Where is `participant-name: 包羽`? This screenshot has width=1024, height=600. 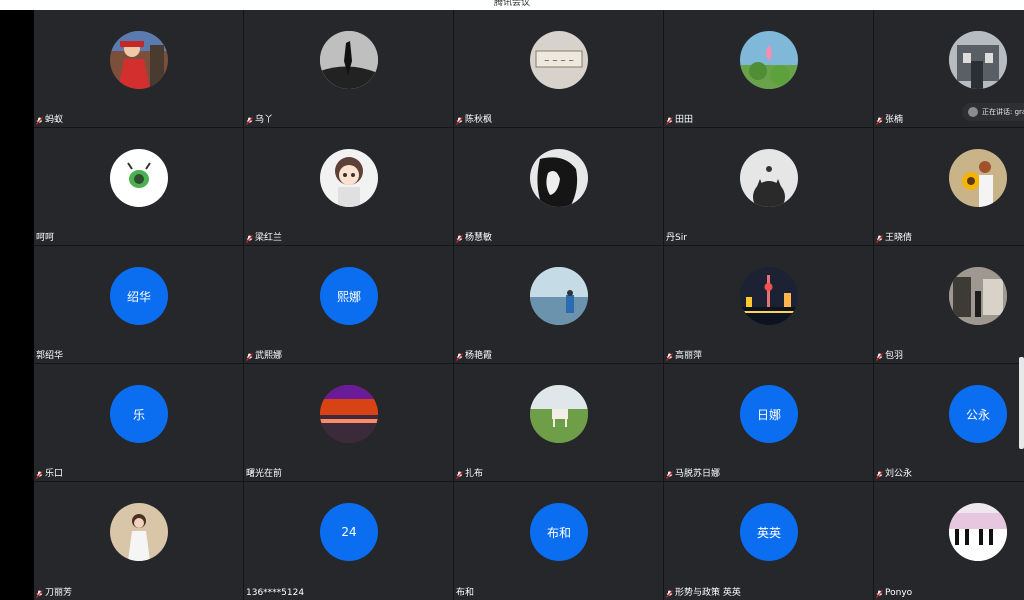 participant-name: 包羽 is located at coordinates (894, 356).